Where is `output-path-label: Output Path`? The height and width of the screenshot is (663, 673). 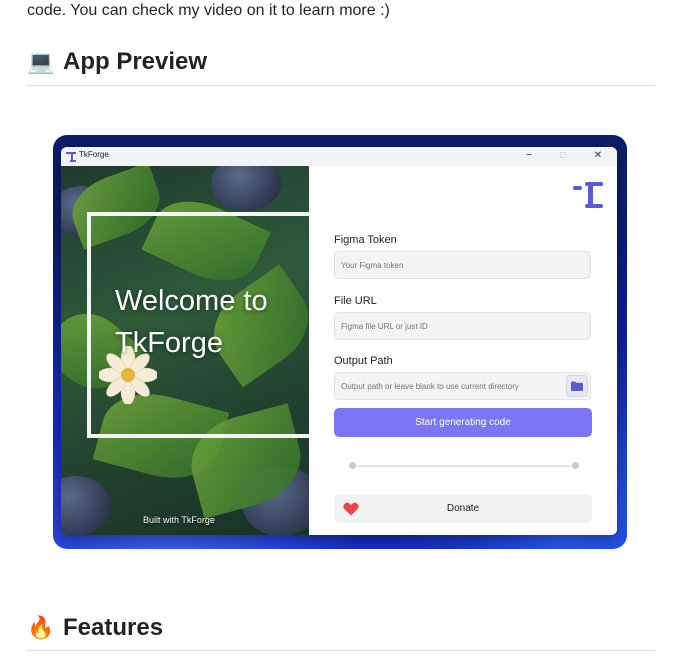
output-path-label: Output Path is located at coordinates (363, 361).